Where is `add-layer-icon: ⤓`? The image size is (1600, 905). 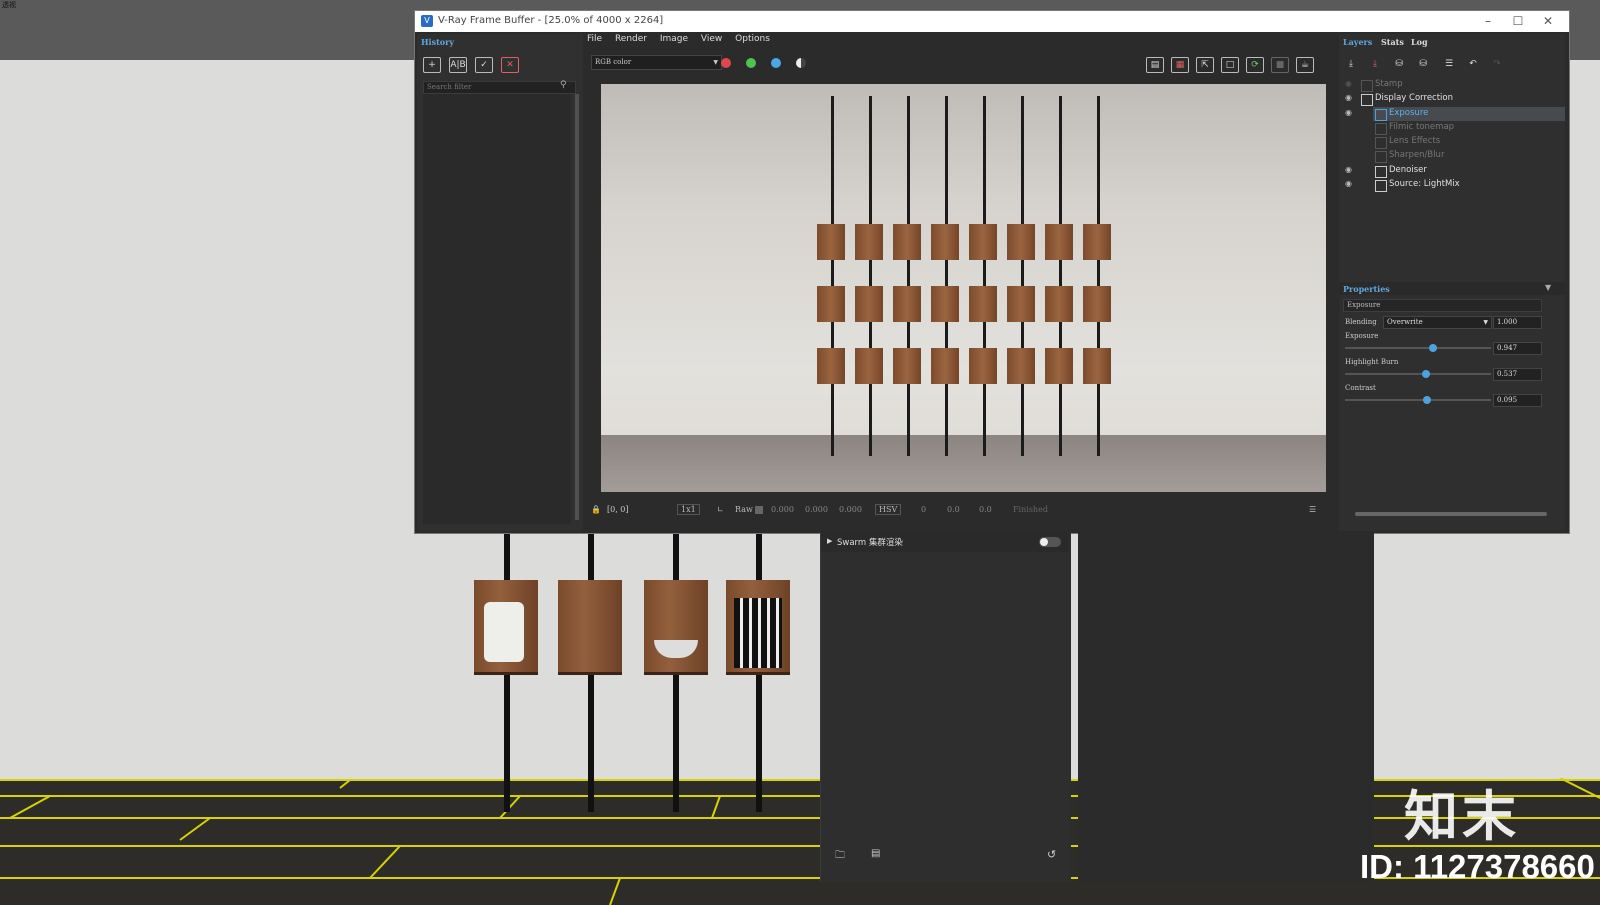 add-layer-icon: ⤓ is located at coordinates (1351, 64).